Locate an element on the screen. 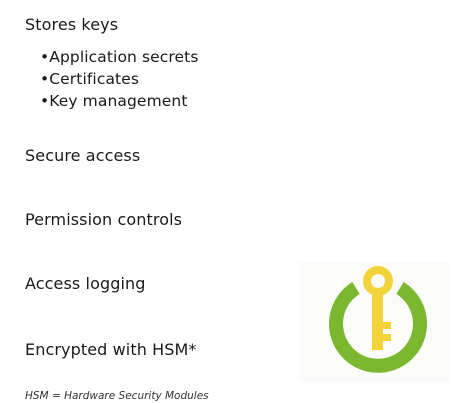 This screenshot has width=454, height=403. subitem-key-management: •Key management is located at coordinates (114, 101).